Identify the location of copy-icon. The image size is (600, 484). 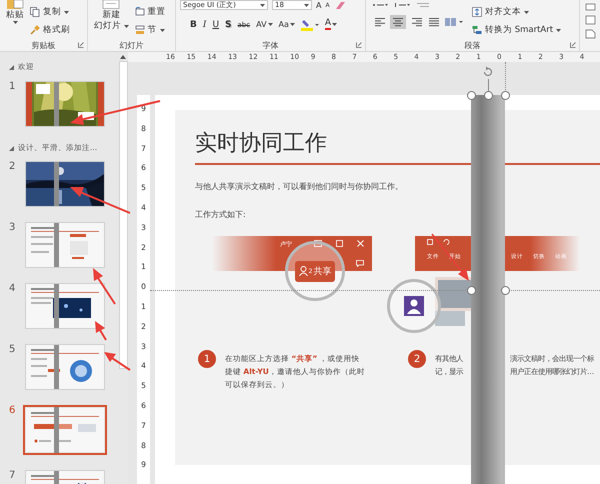
(35, 12).